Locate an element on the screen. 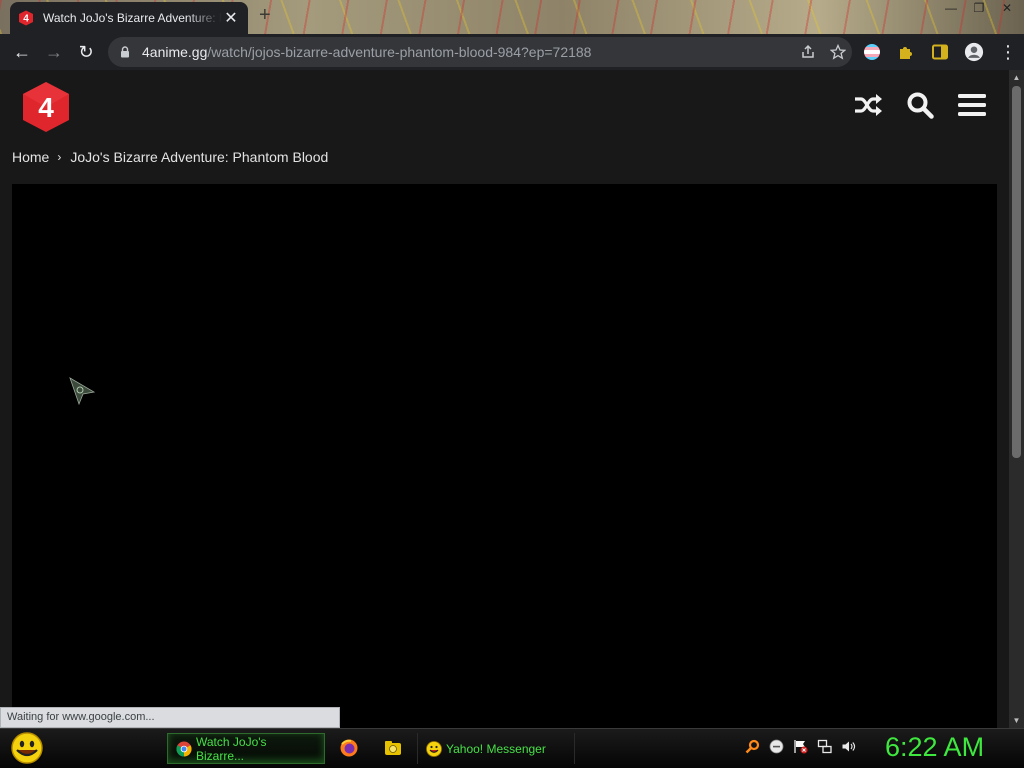 The width and height of the screenshot is (1024, 768). minimize-button: — is located at coordinates (951, 8).